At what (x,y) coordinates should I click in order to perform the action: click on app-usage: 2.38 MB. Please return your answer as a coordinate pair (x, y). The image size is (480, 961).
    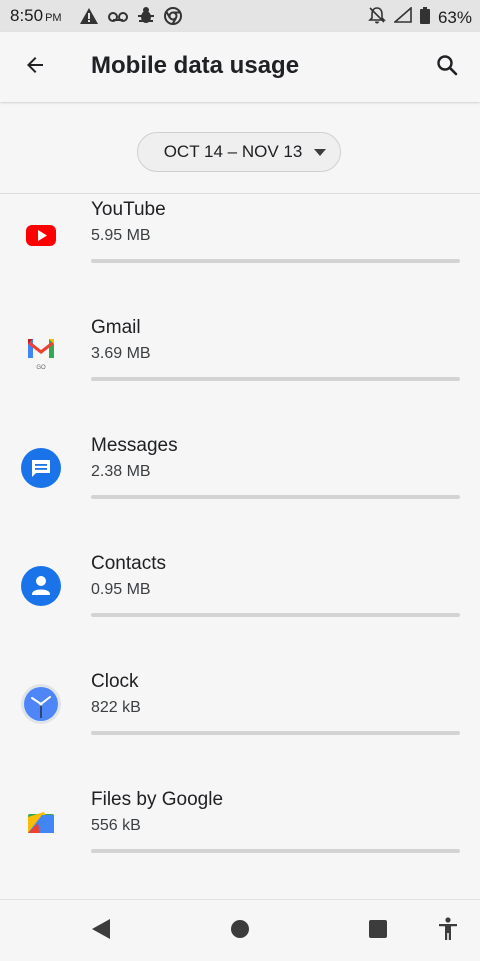
    Looking at the image, I should click on (121, 471).